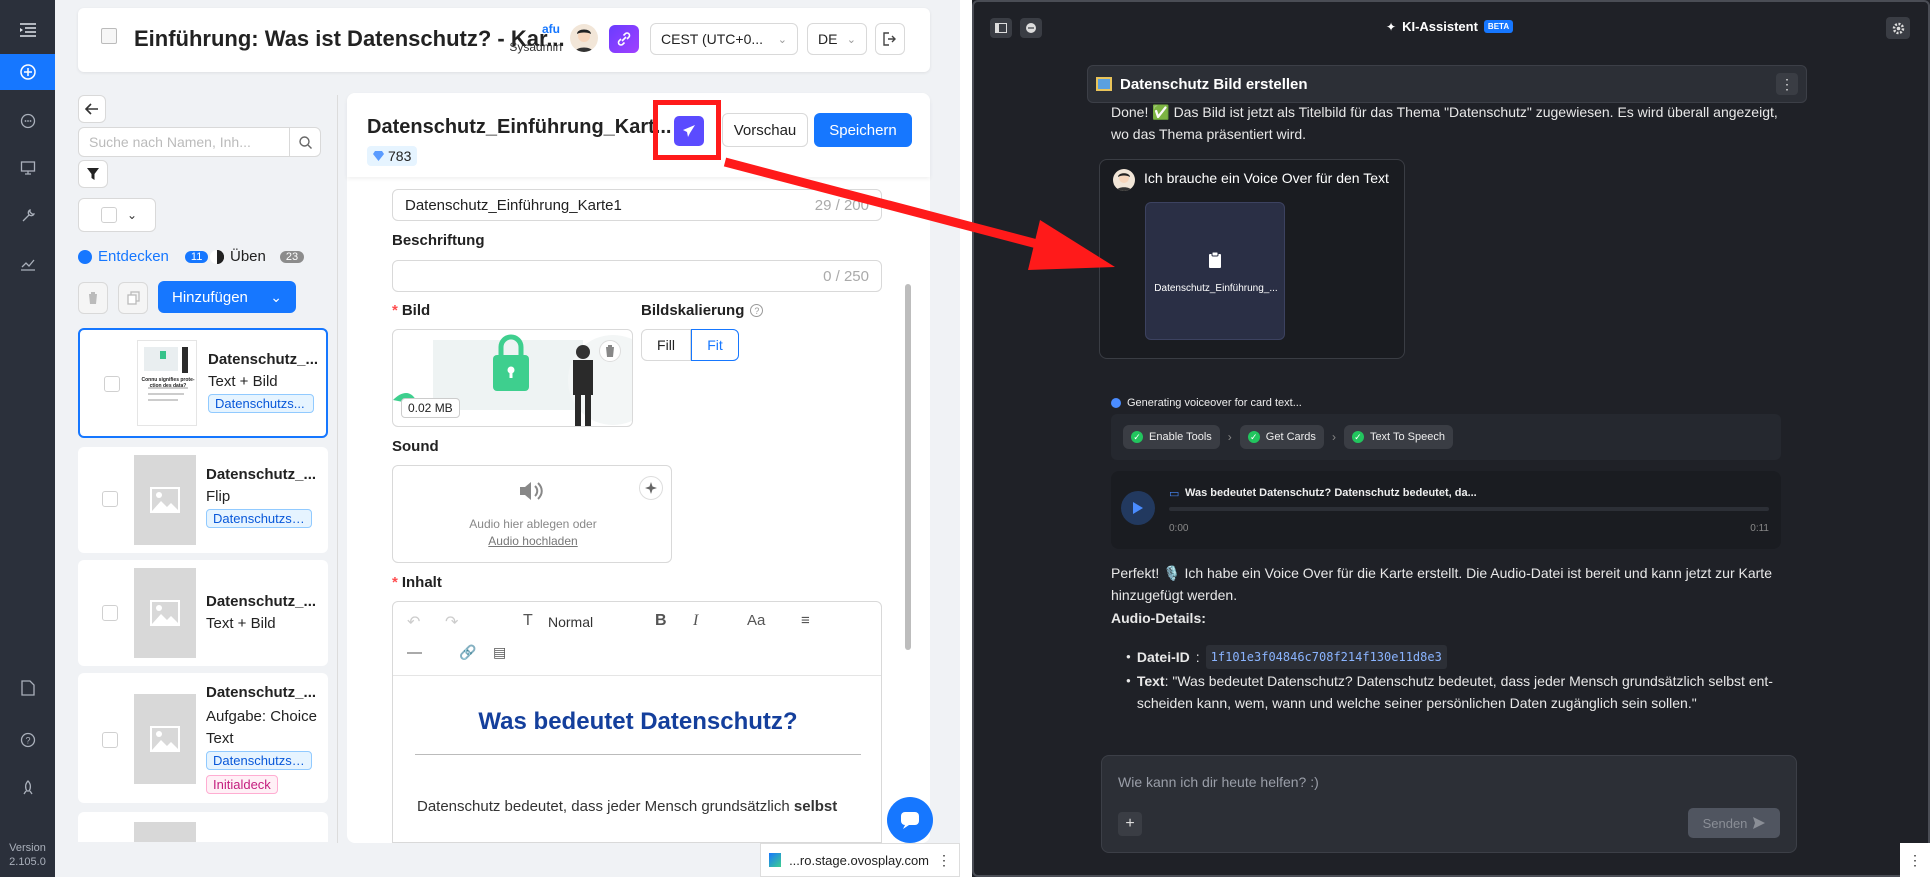 The width and height of the screenshot is (1930, 877). Describe the element at coordinates (305, 142) in the screenshot. I see `search-button` at that location.